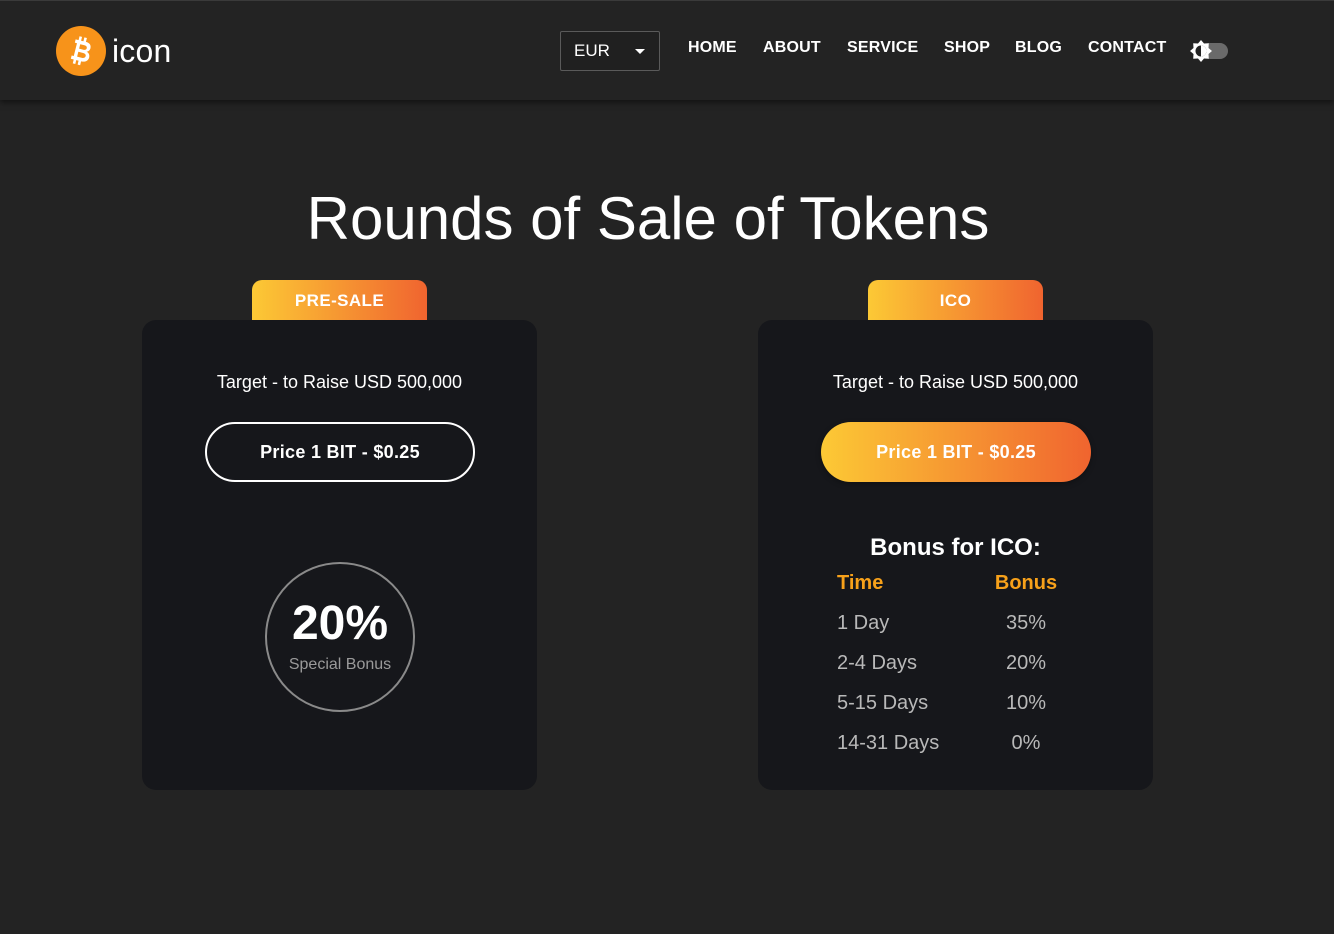 This screenshot has width=1334, height=934. What do you see at coordinates (339, 300) in the screenshot?
I see `presale-tab-label: PRE-SALE` at bounding box center [339, 300].